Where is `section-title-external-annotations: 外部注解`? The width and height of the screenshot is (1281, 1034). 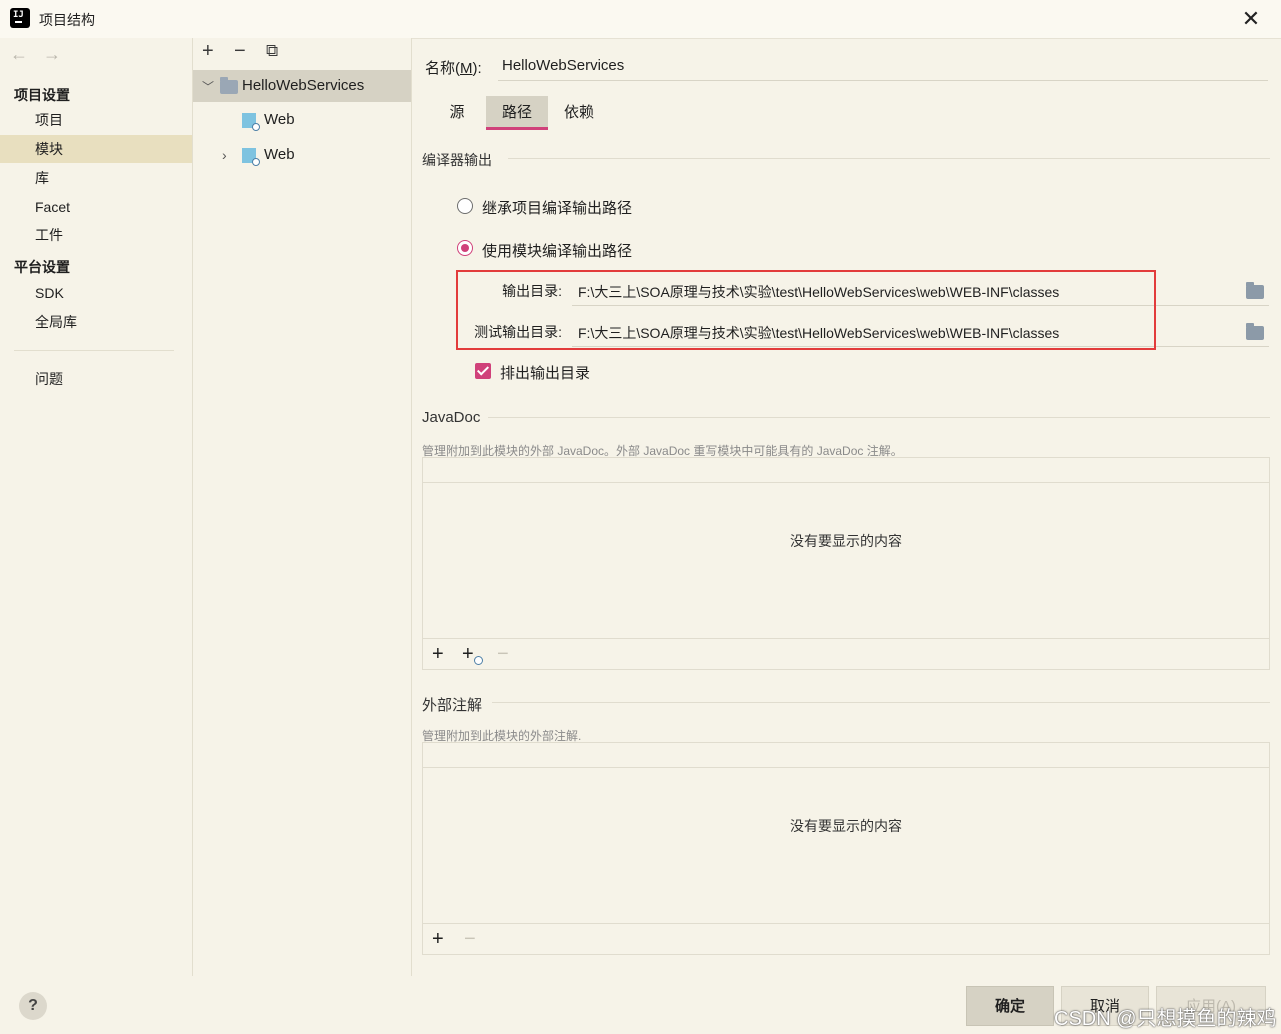
section-title-external-annotations: 外部注解 is located at coordinates (452, 705).